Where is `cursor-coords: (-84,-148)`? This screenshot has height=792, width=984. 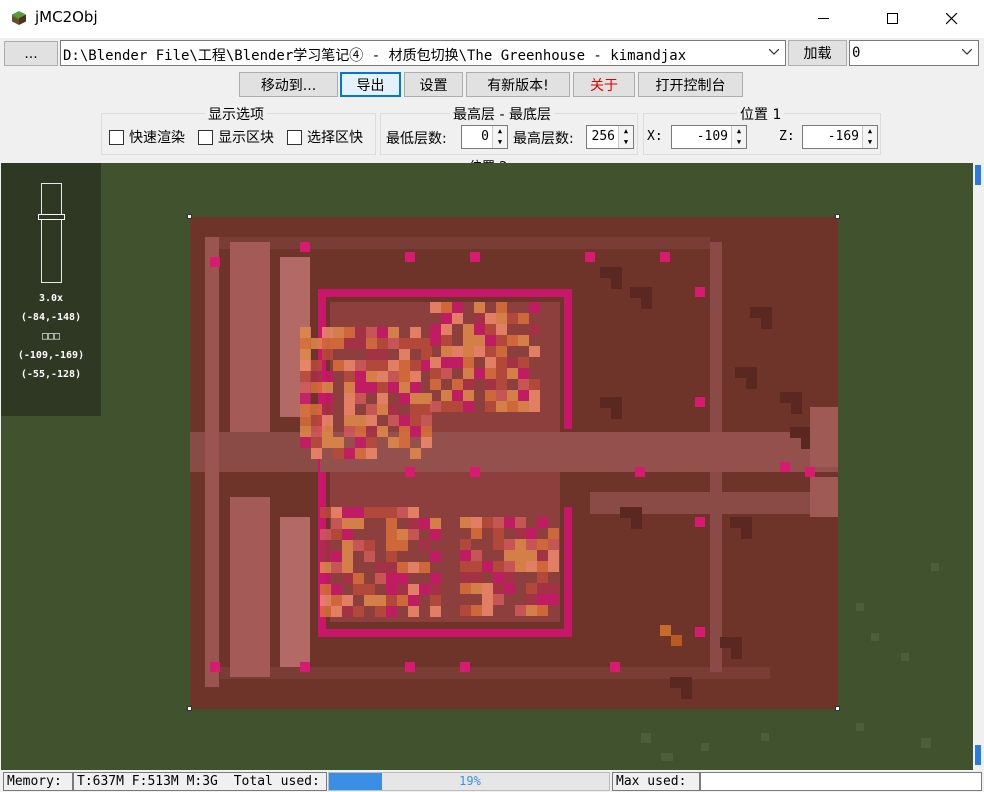
cursor-coords: (-84,-148) is located at coordinates (51, 317).